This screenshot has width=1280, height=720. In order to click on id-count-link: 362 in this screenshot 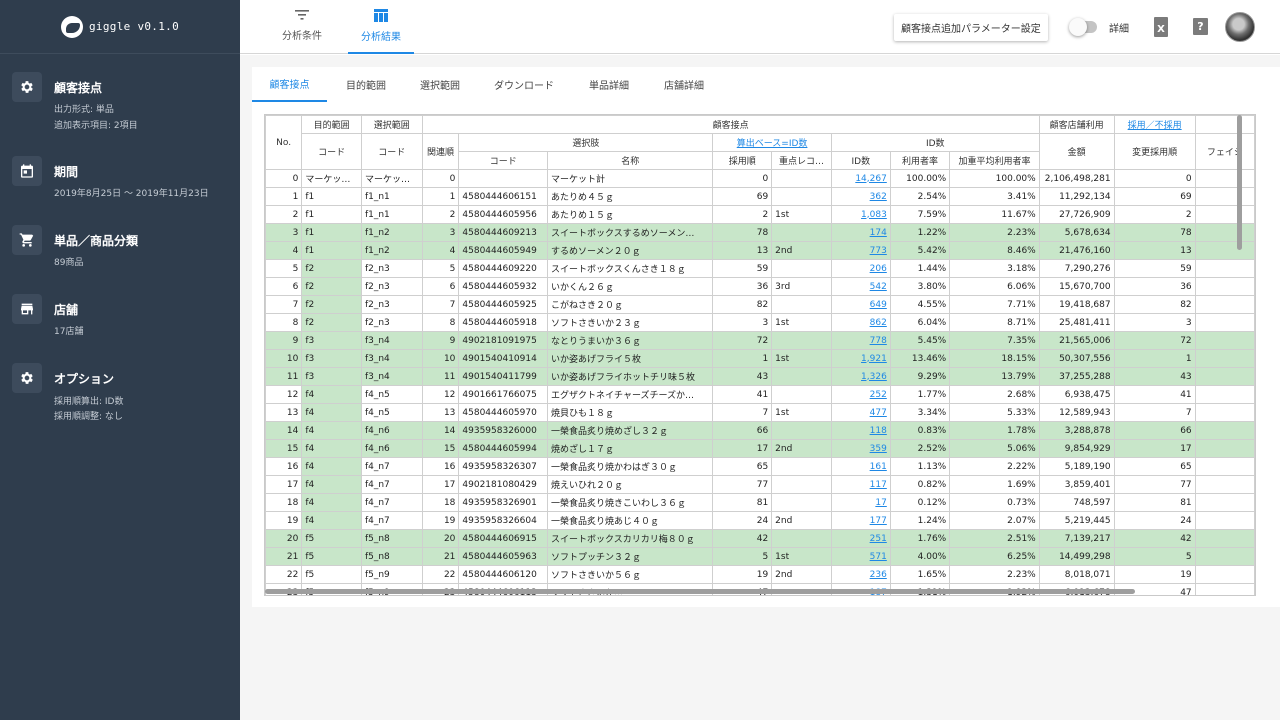, I will do `click(878, 197)`.